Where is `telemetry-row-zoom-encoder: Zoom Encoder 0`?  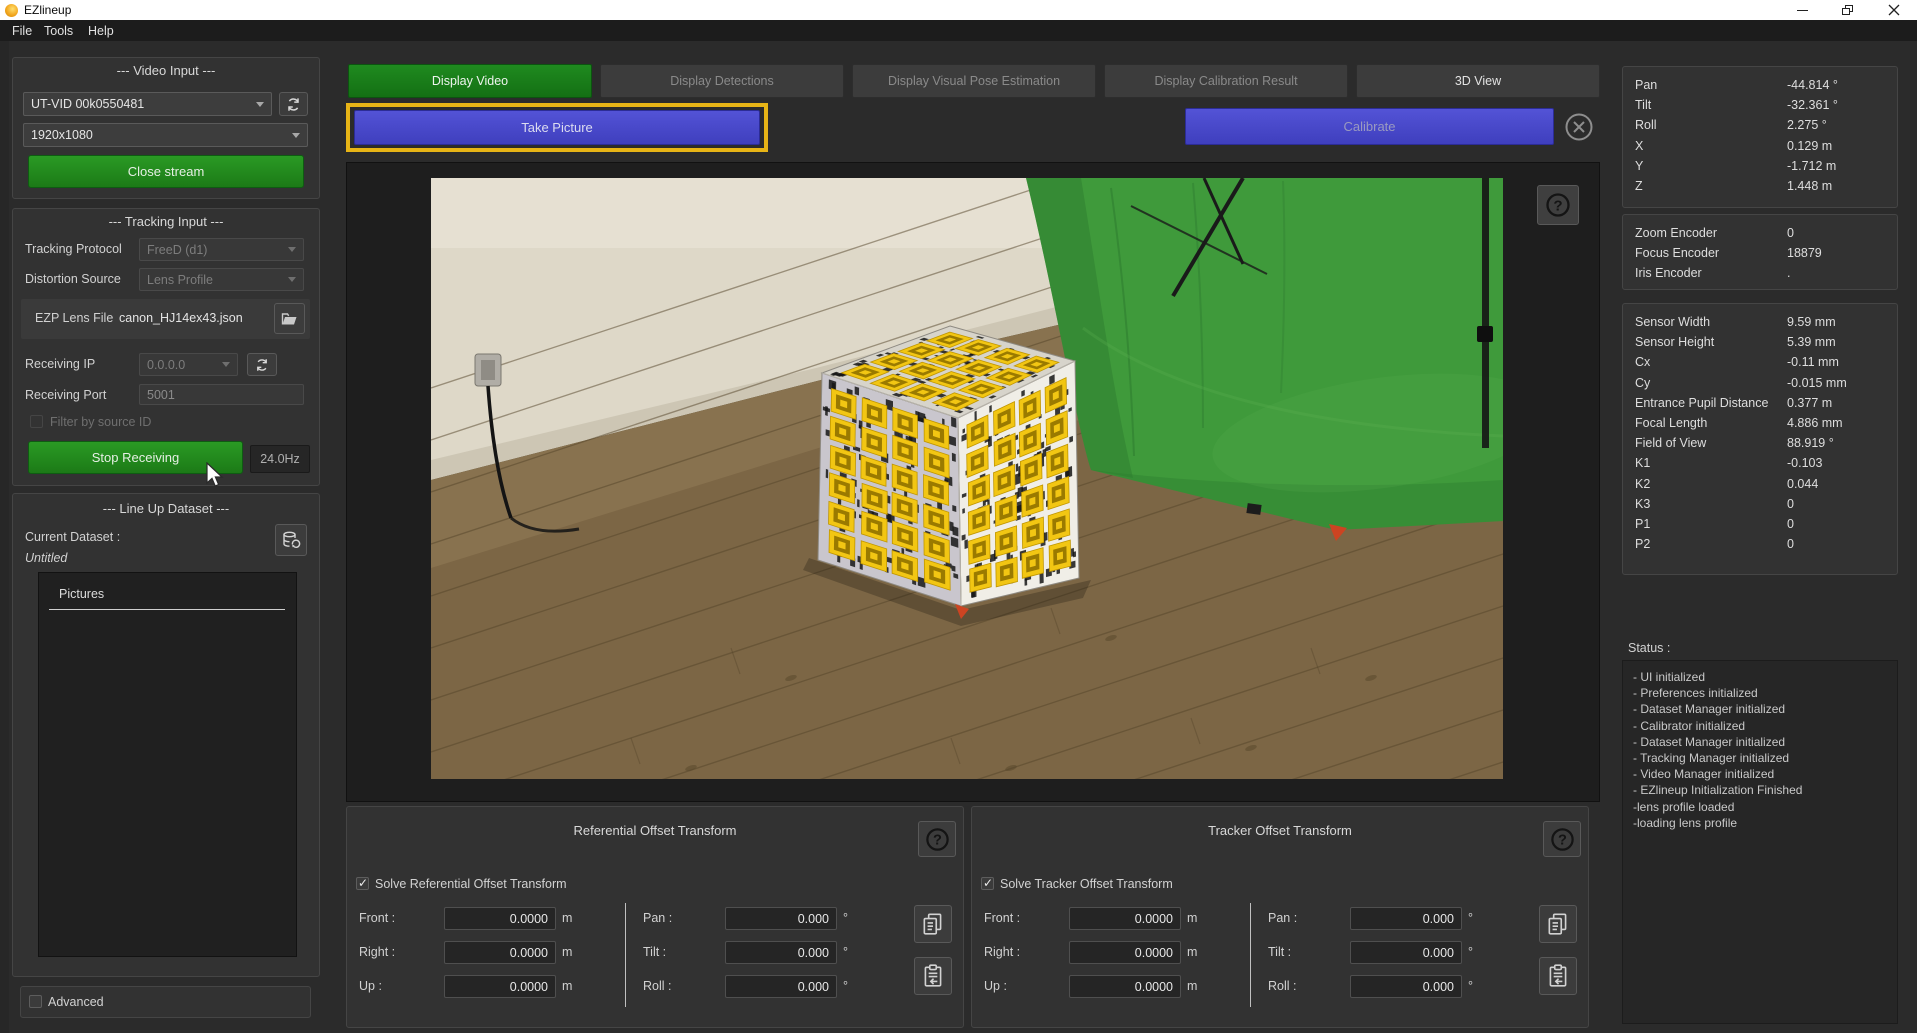 telemetry-row-zoom-encoder: Zoom Encoder 0 is located at coordinates (1760, 233).